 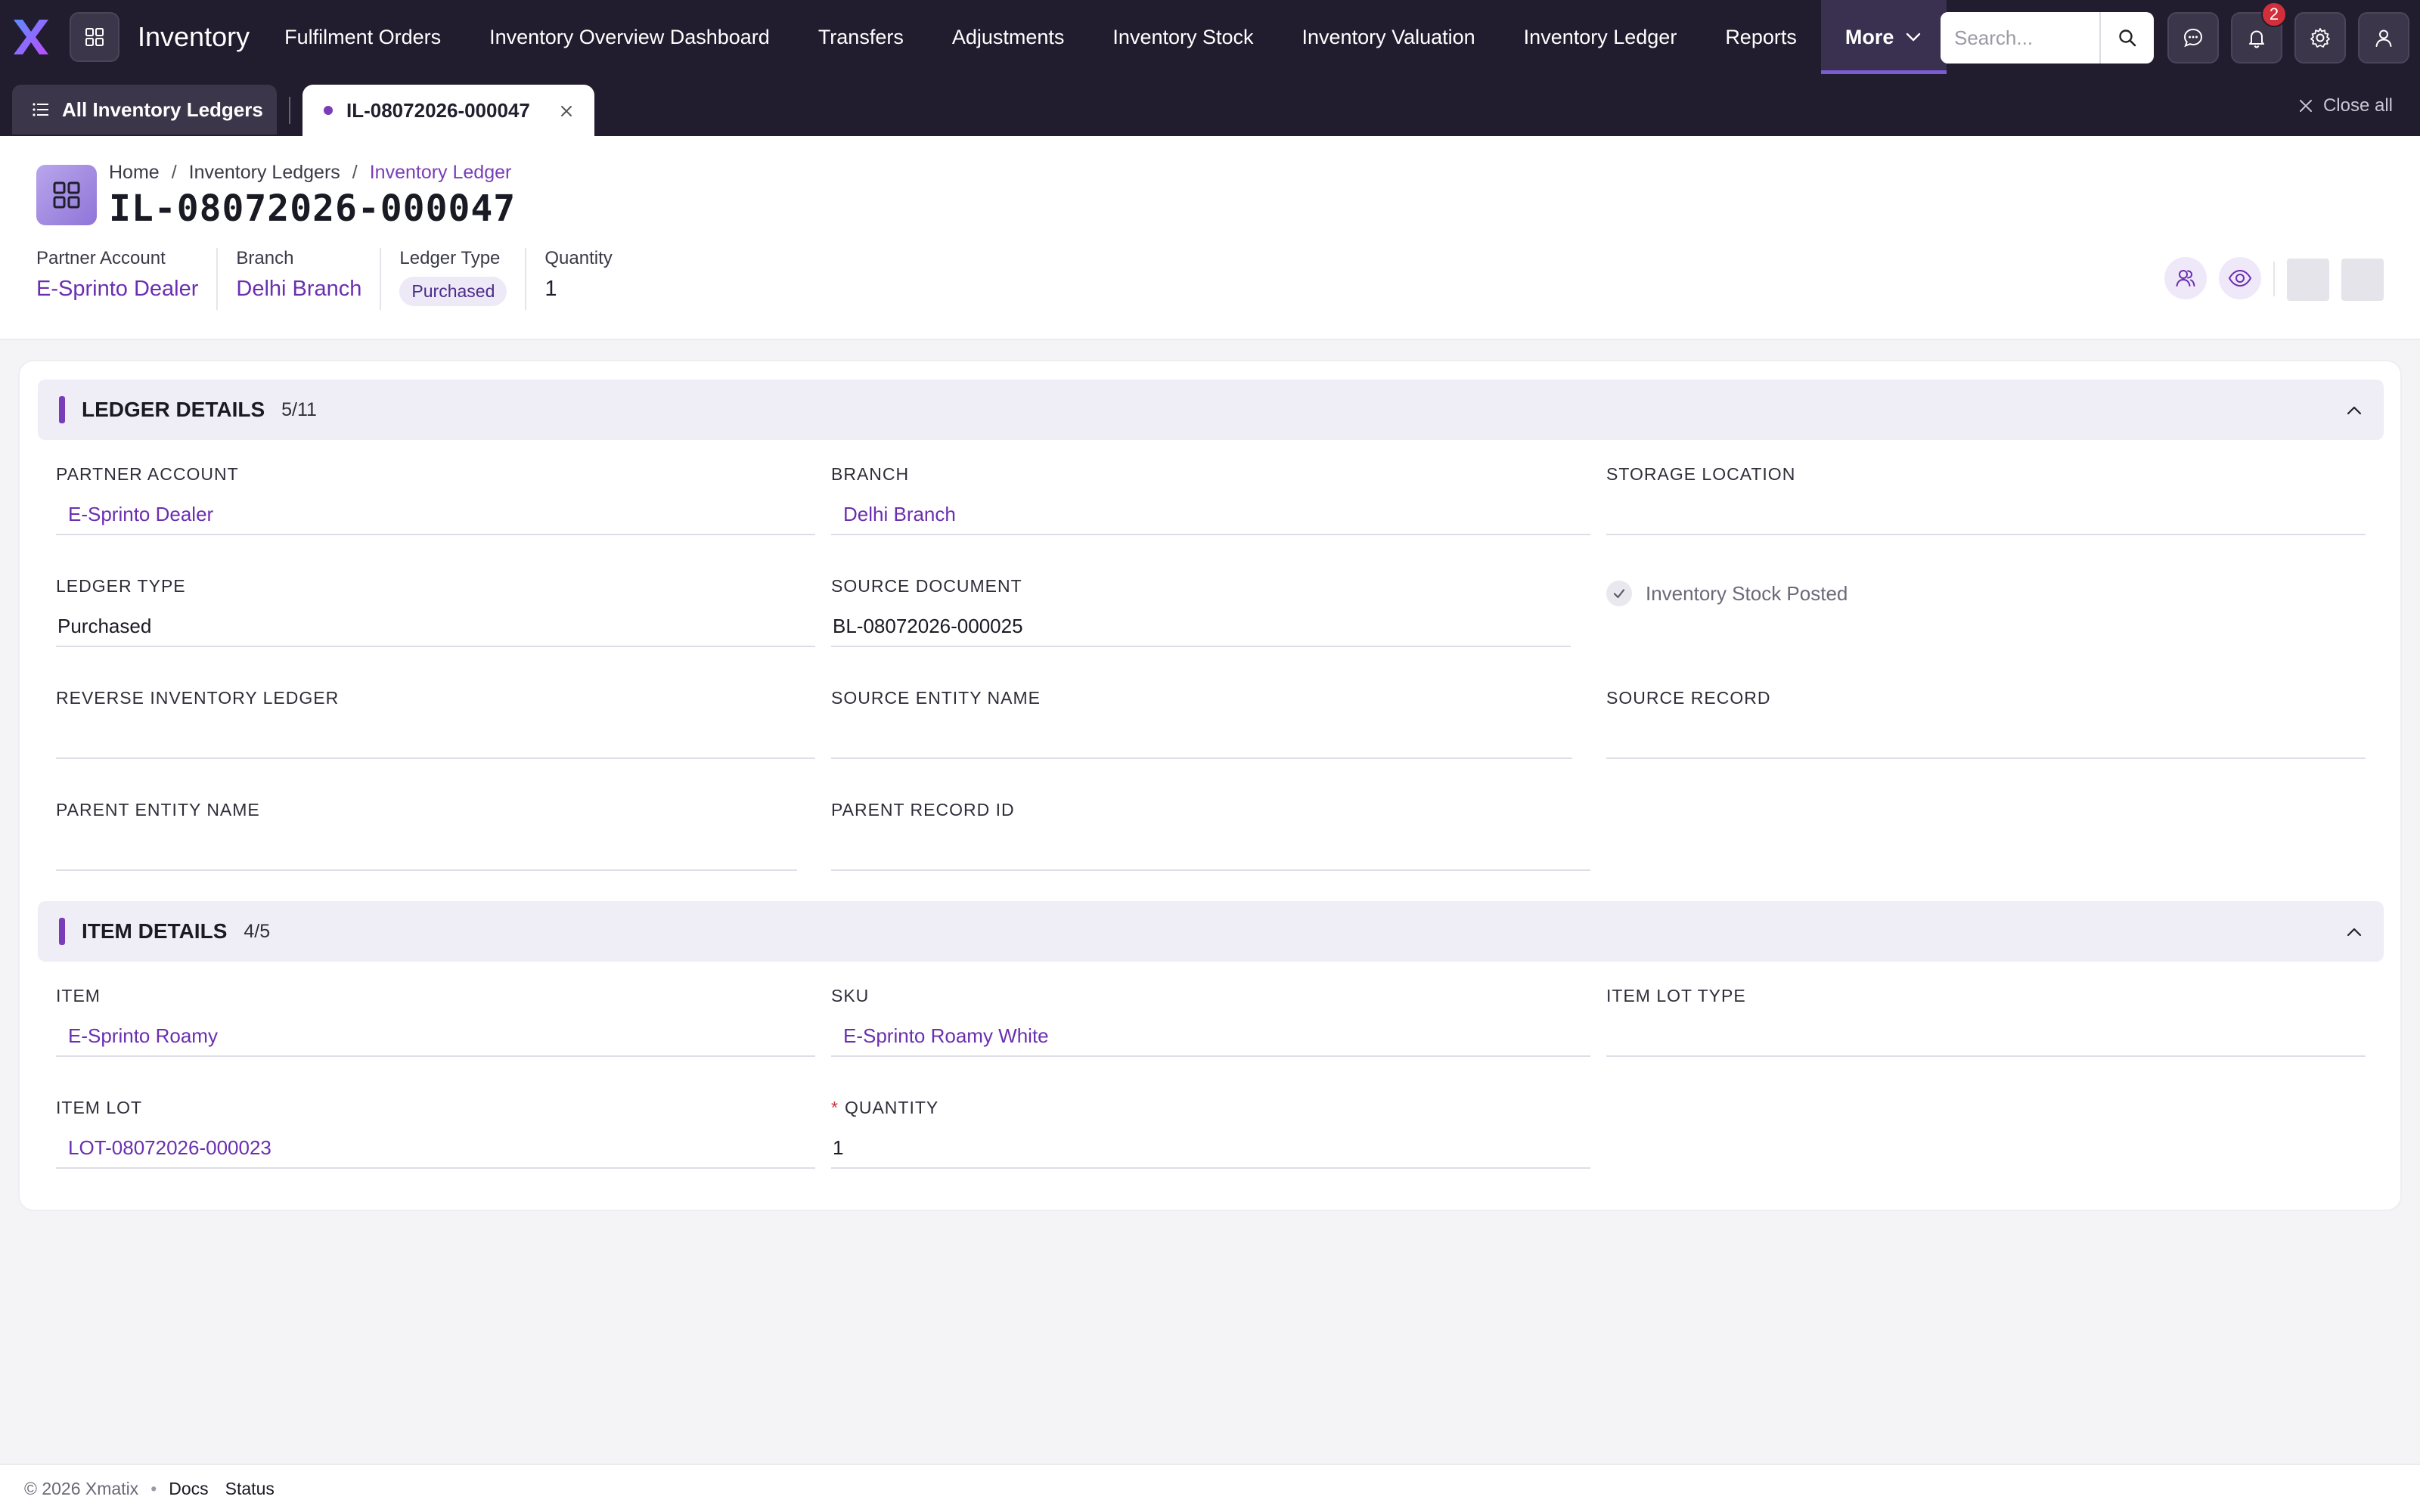 I want to click on source-record-field: SOURCE RECORD, so click(x=1986, y=724).